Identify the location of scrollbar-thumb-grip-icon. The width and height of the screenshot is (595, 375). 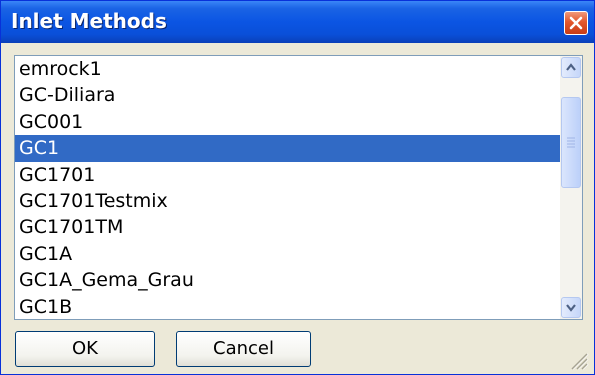
(571, 142).